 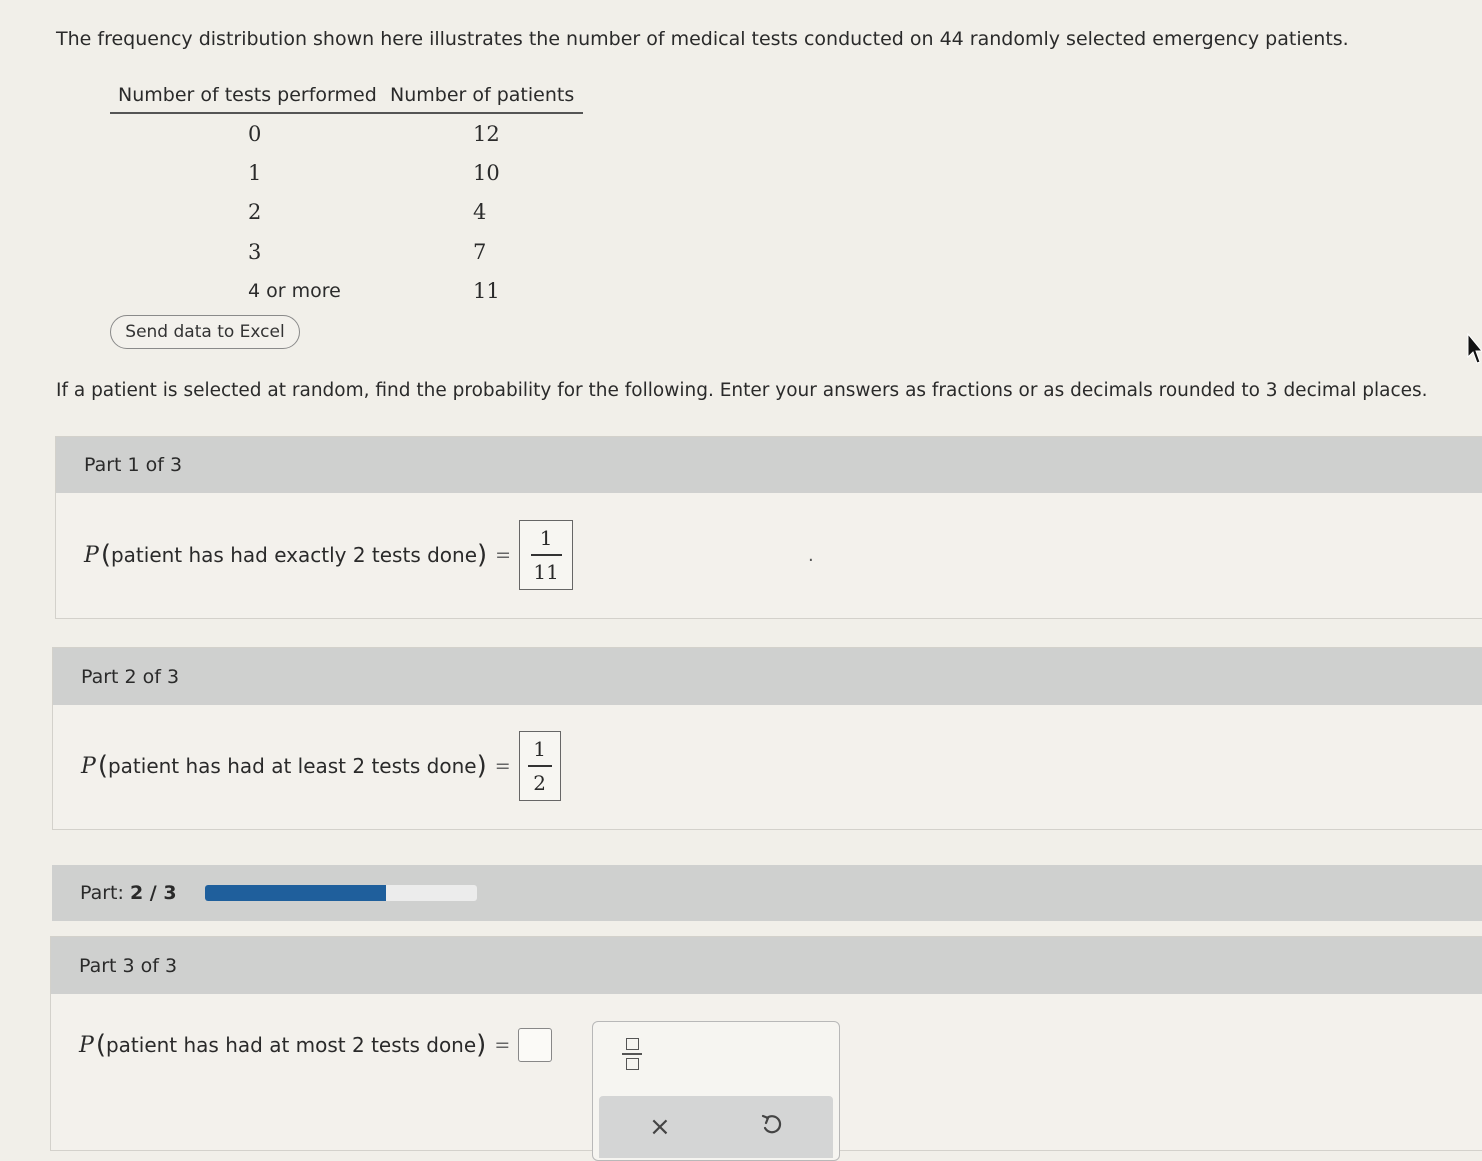 What do you see at coordinates (255, 251) in the screenshot?
I see `table-cell-tests: 3` at bounding box center [255, 251].